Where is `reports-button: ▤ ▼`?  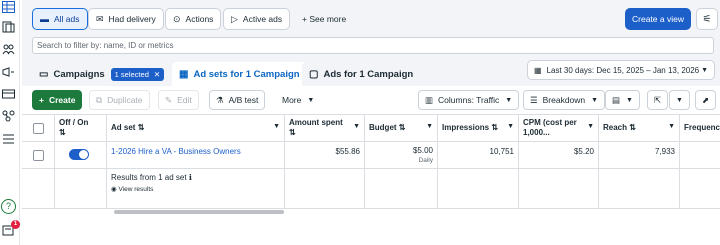
reports-button: ▤ ▼ is located at coordinates (622, 100).